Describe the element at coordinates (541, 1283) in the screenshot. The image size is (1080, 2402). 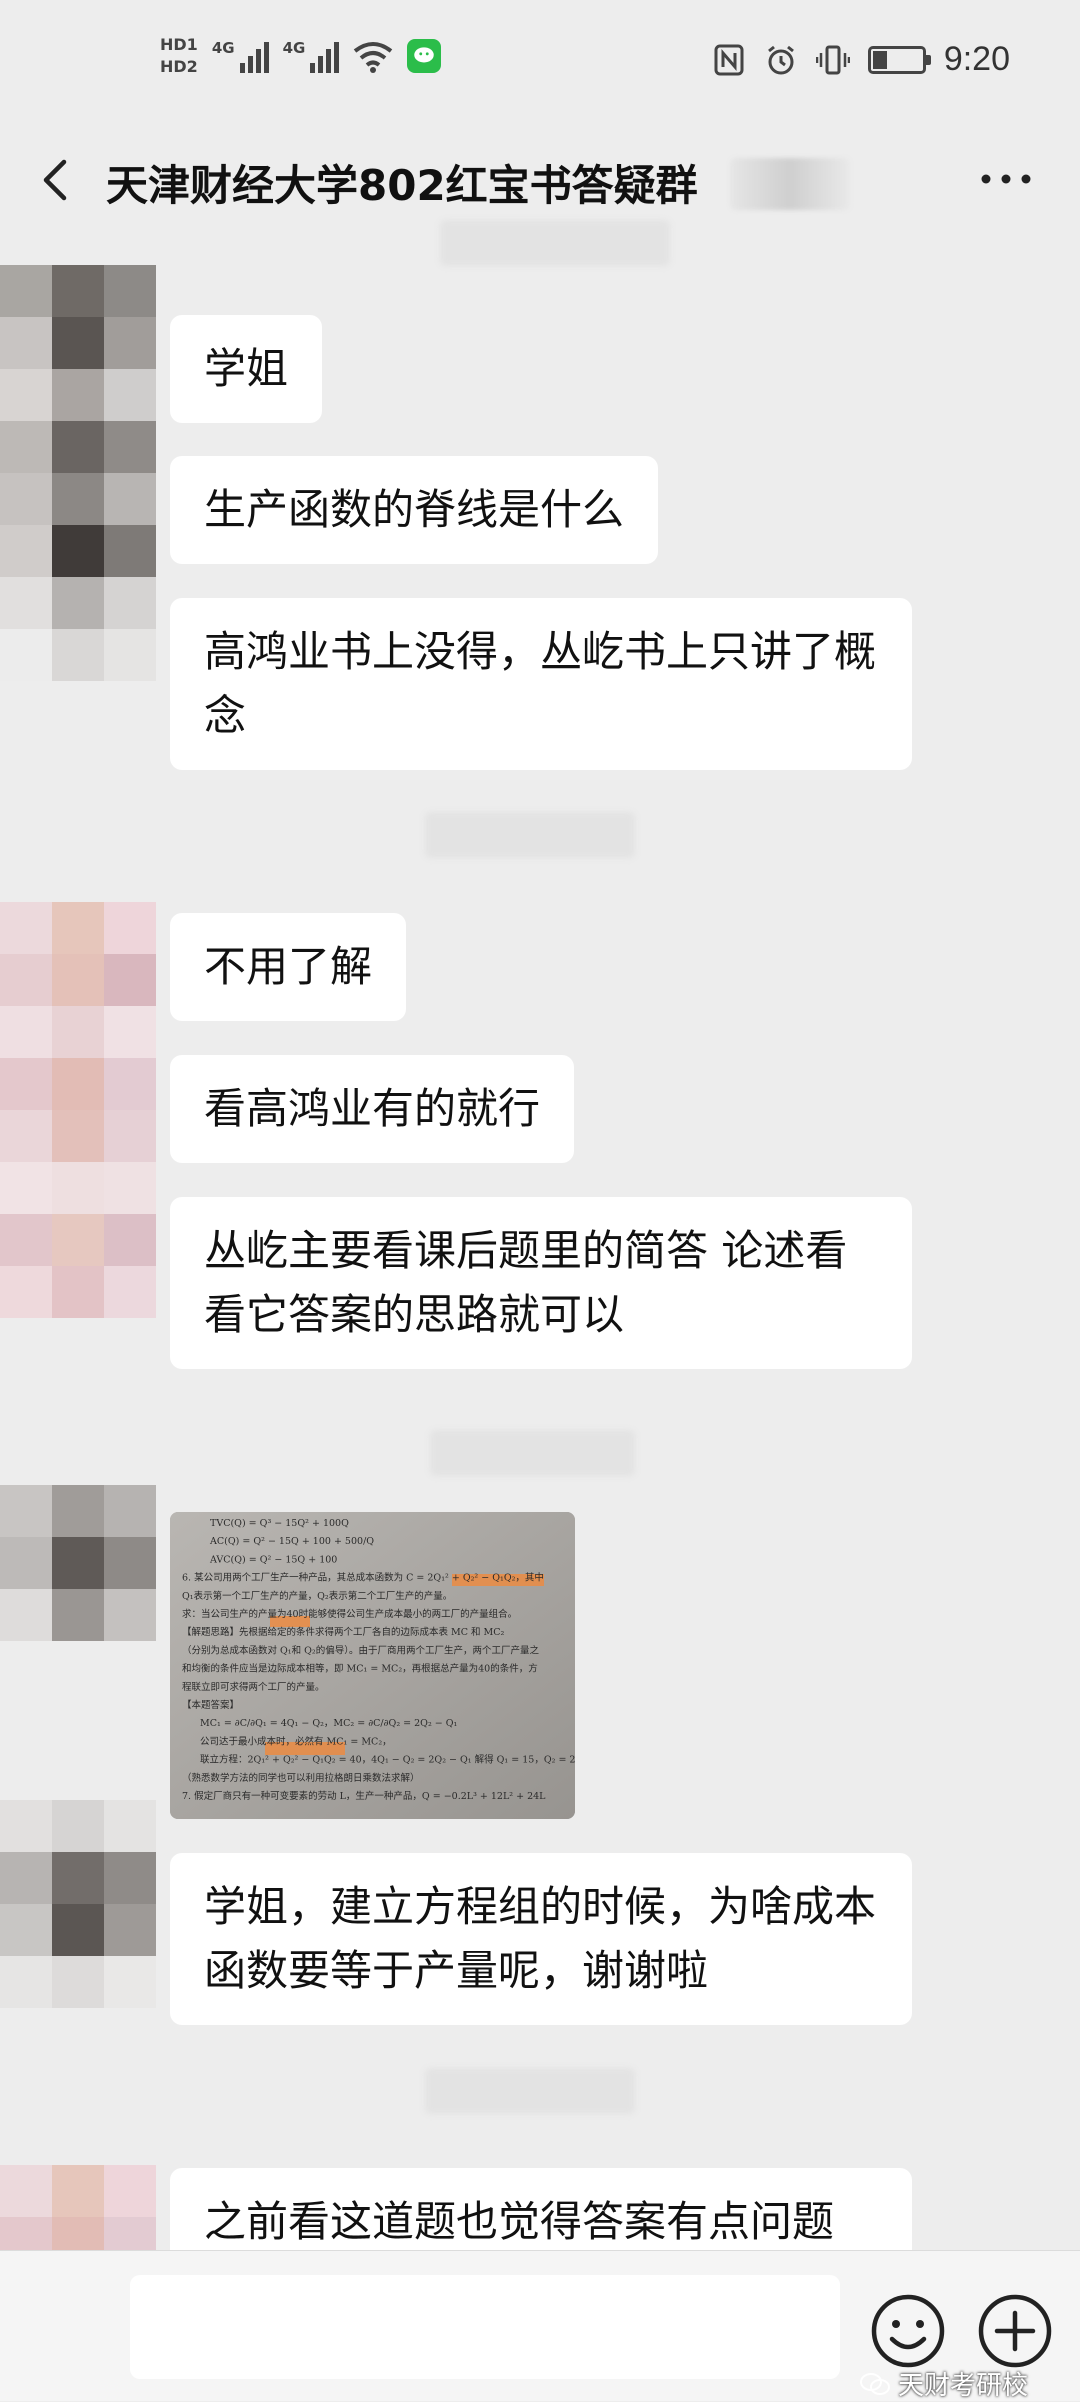
I see `message-bubble: 丛屹主要看课后题里的简答 论述看看它答案的思路就可以` at that location.